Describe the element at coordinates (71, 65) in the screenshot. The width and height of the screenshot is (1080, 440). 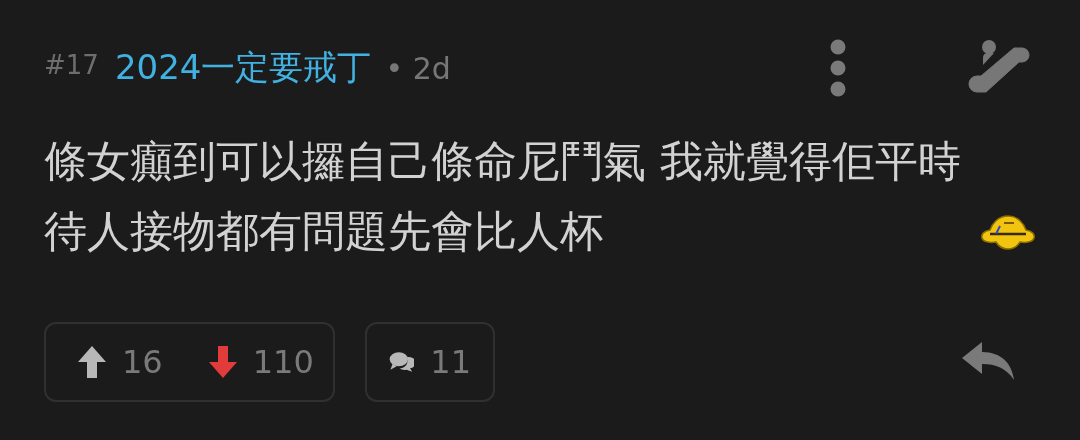
I see `post-number: #17` at that location.